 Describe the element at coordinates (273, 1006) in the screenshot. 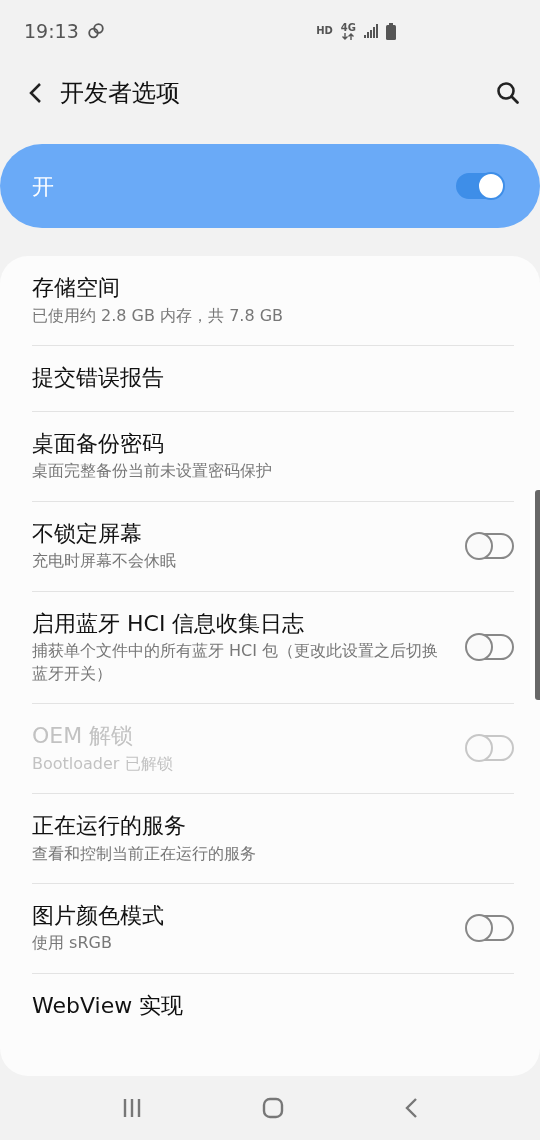

I see `setting-title: WebView 实现` at that location.